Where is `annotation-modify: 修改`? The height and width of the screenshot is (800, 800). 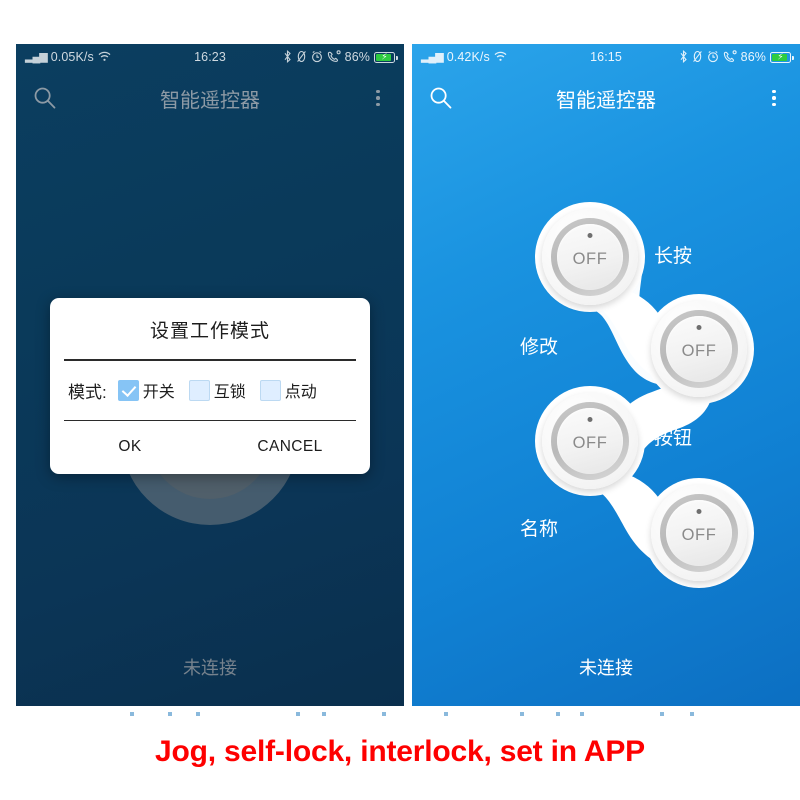
annotation-modify: 修改 is located at coordinates (539, 347).